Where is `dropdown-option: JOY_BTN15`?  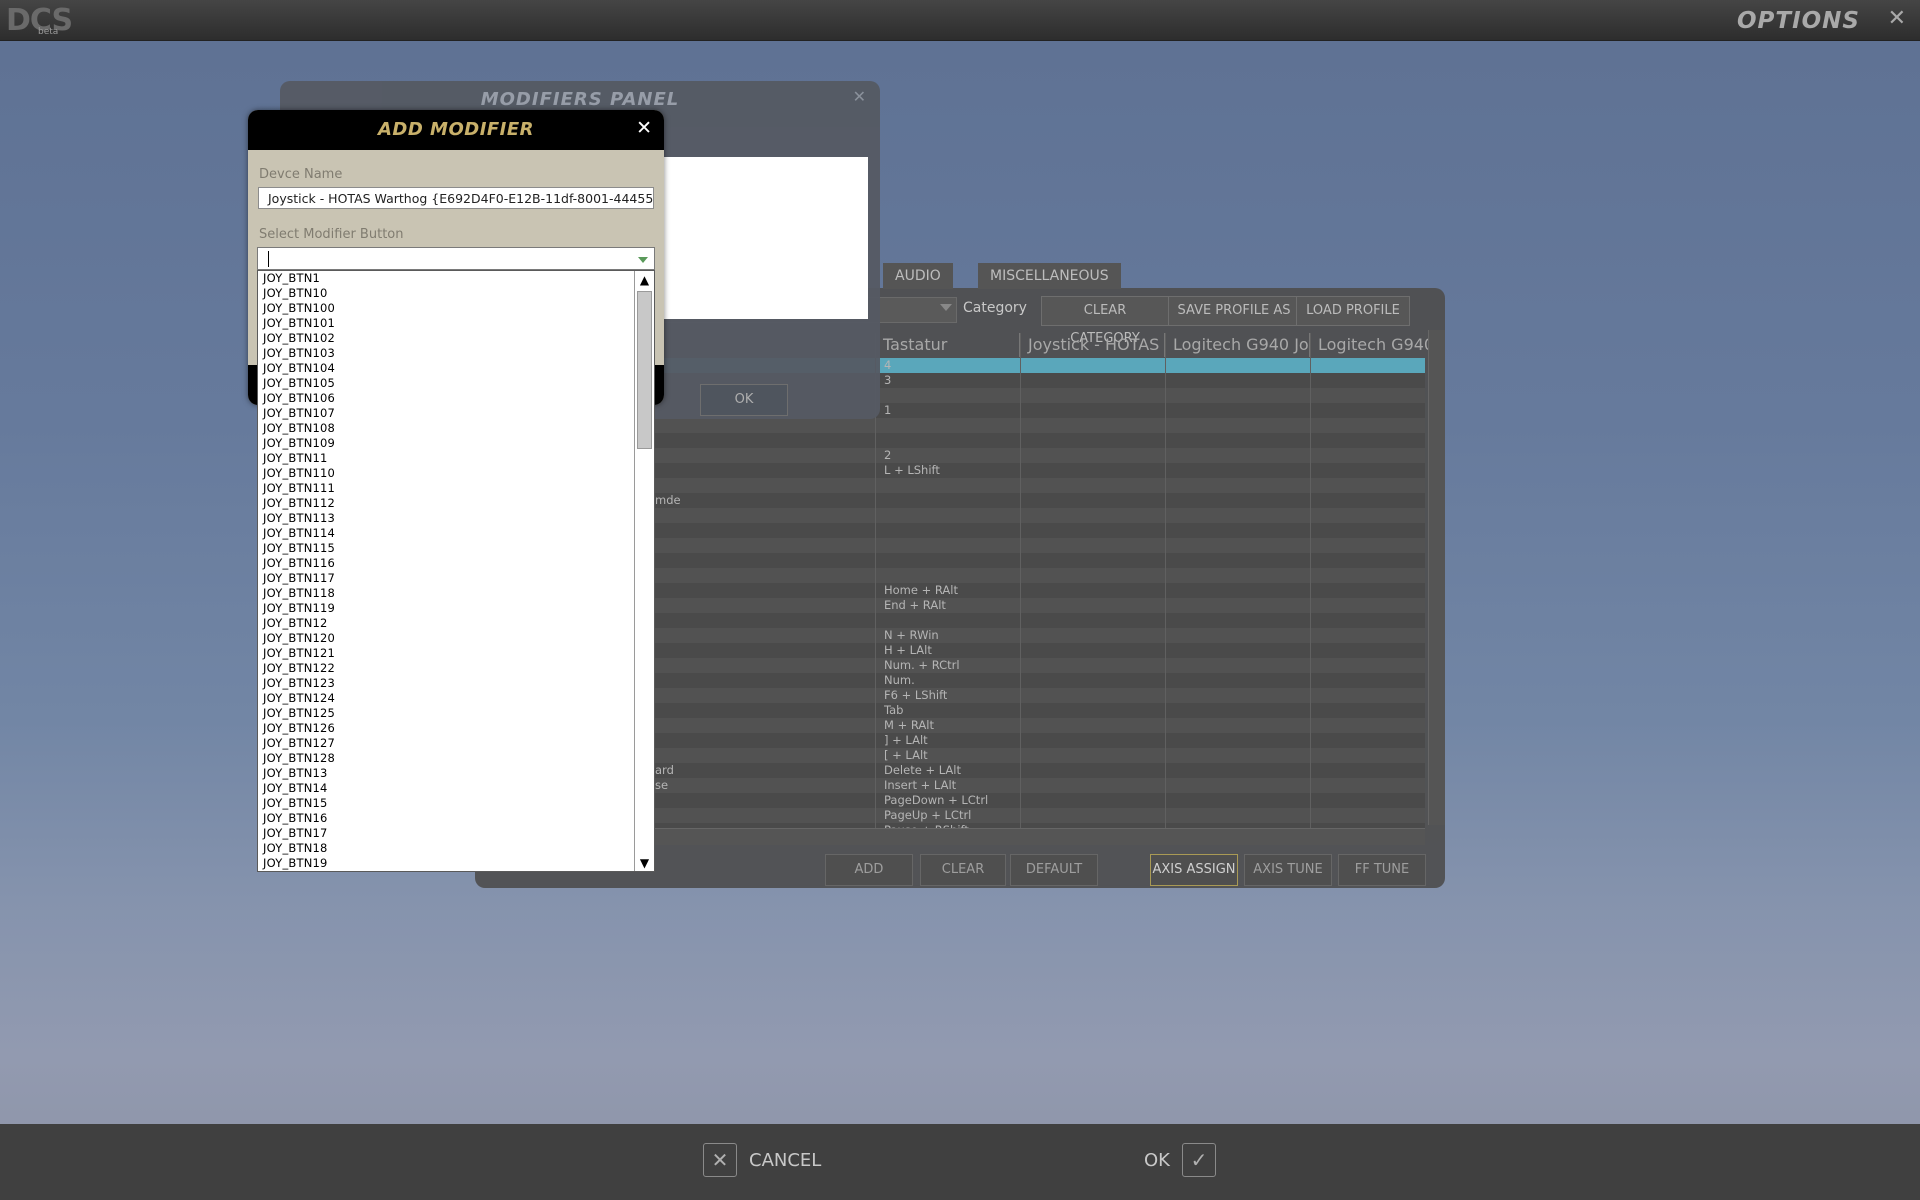
dropdown-option: JOY_BTN15 is located at coordinates (456, 803).